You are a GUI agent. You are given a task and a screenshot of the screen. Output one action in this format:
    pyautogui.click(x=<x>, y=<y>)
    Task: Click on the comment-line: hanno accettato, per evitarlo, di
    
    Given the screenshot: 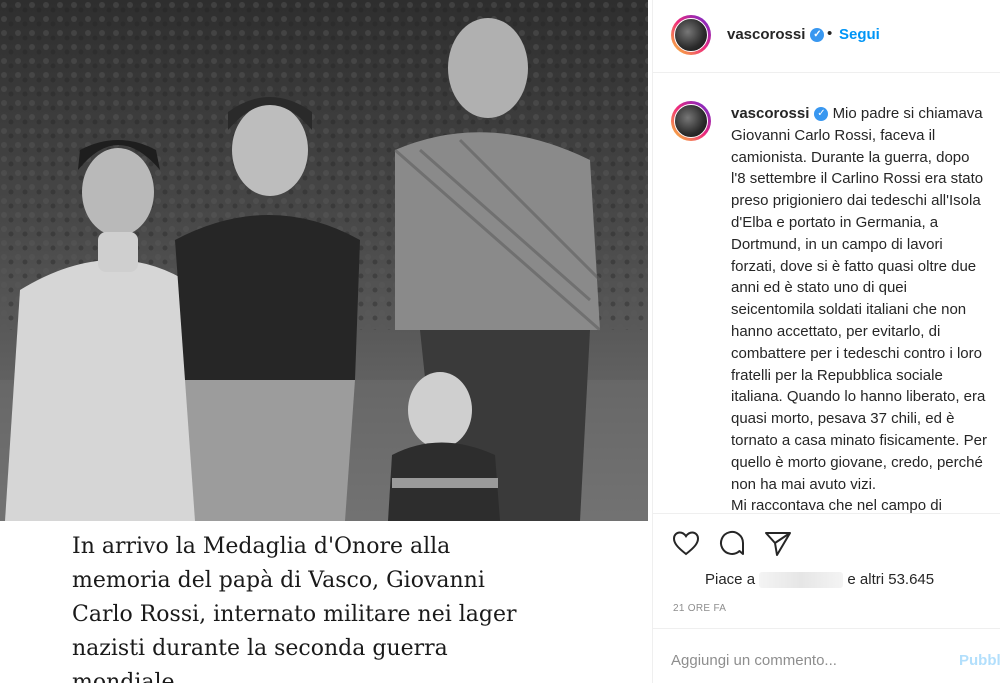 What is the action you would take?
    pyautogui.click(x=836, y=331)
    